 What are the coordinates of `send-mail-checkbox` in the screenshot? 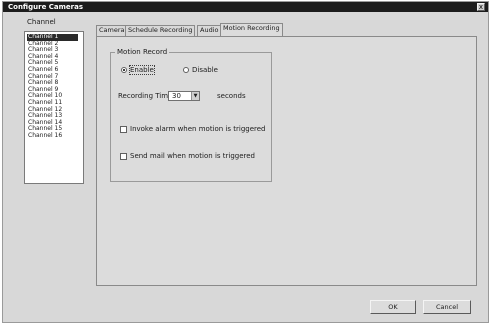 It's located at (123, 156).